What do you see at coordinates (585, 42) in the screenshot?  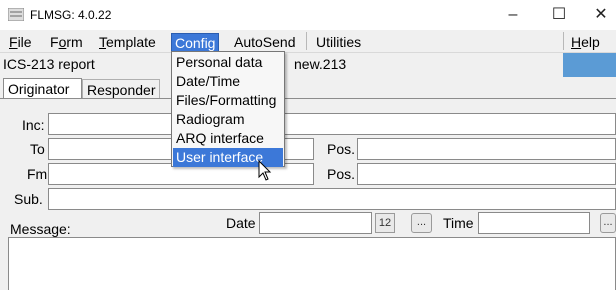 I see `menu-help: Help` at bounding box center [585, 42].